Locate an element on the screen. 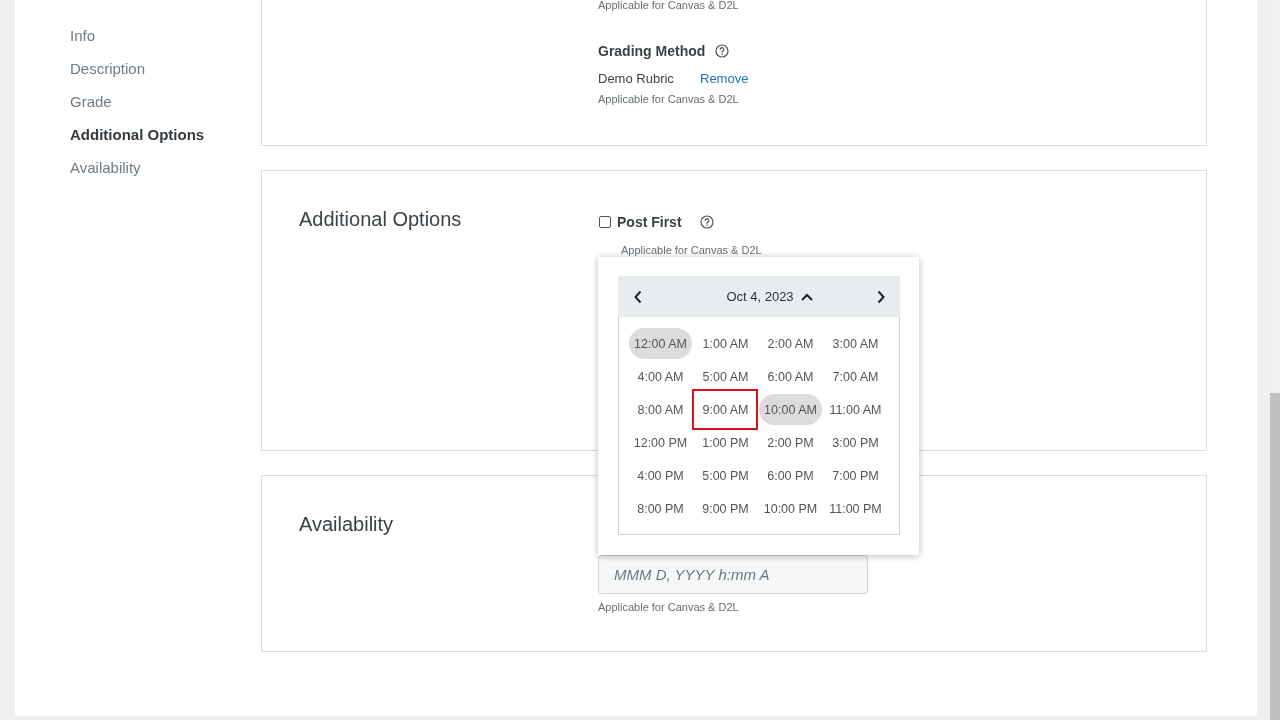 The image size is (1280, 720). section-title: Availability is located at coordinates (346, 524).